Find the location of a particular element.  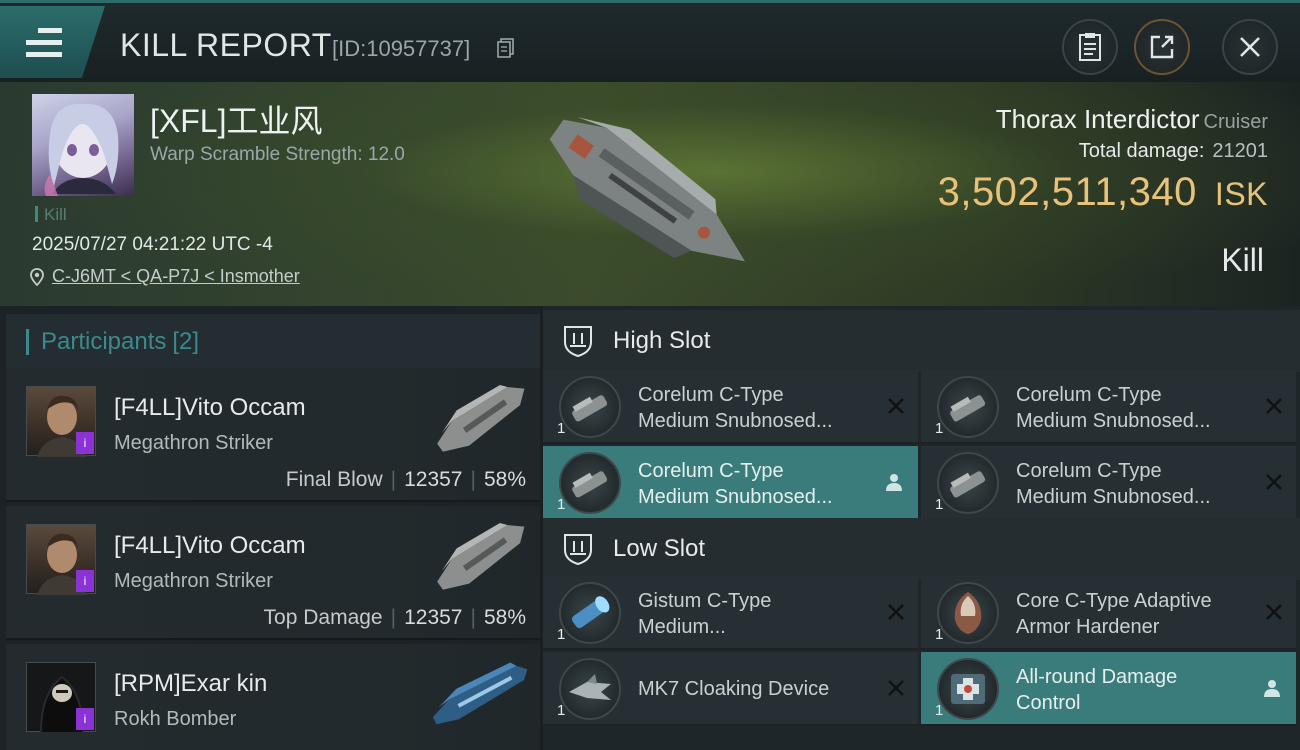

top-bar: KILL REPORT [ID:10957737] is located at coordinates (650, 41).